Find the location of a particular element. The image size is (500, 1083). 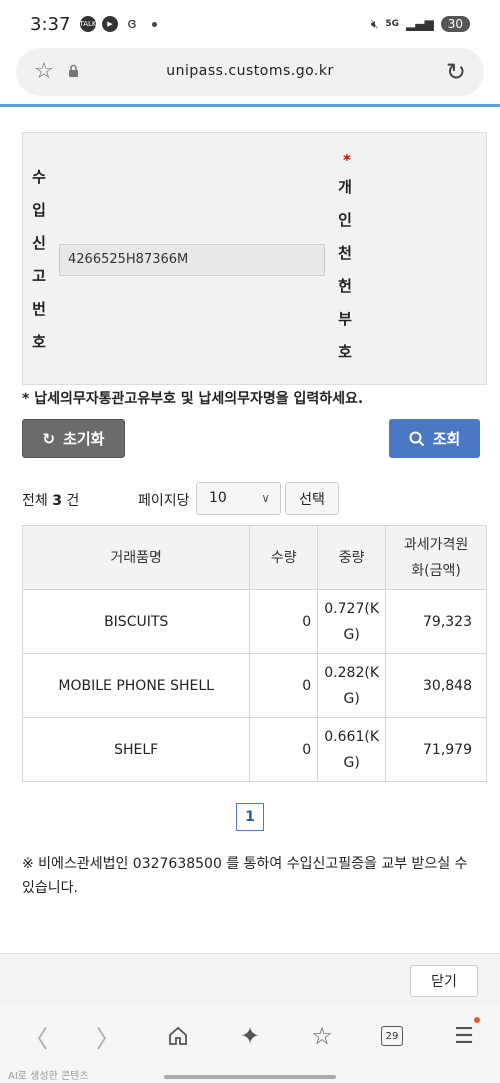

import-number-input: 4266525H87366M is located at coordinates (192, 260).